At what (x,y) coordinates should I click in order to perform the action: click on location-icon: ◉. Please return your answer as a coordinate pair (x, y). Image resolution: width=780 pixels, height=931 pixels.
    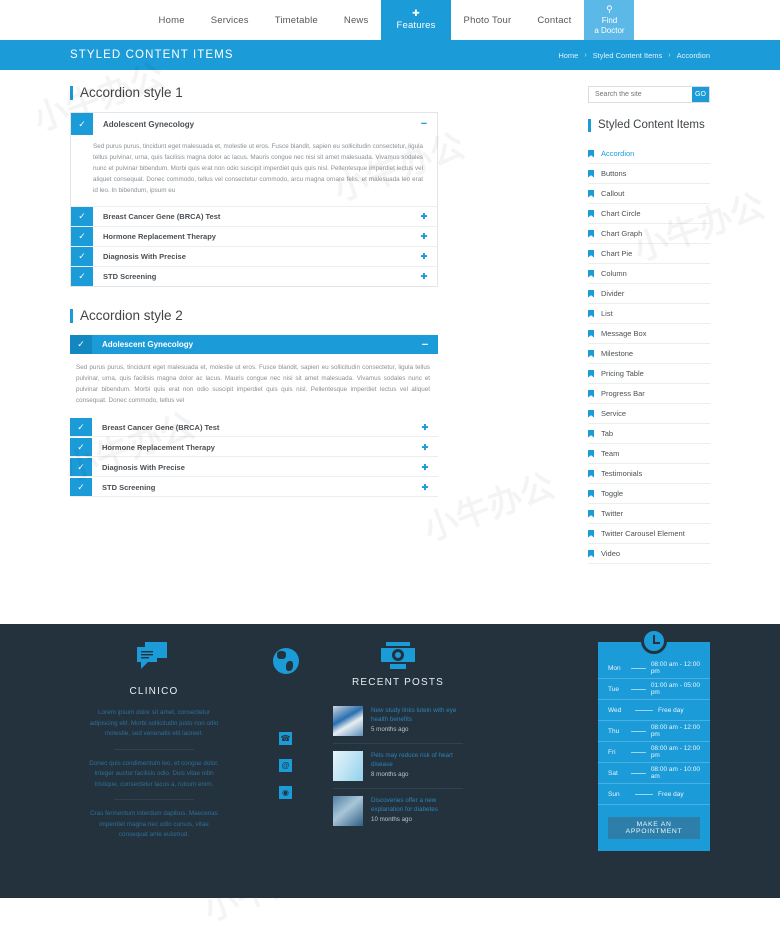
    Looking at the image, I should click on (285, 792).